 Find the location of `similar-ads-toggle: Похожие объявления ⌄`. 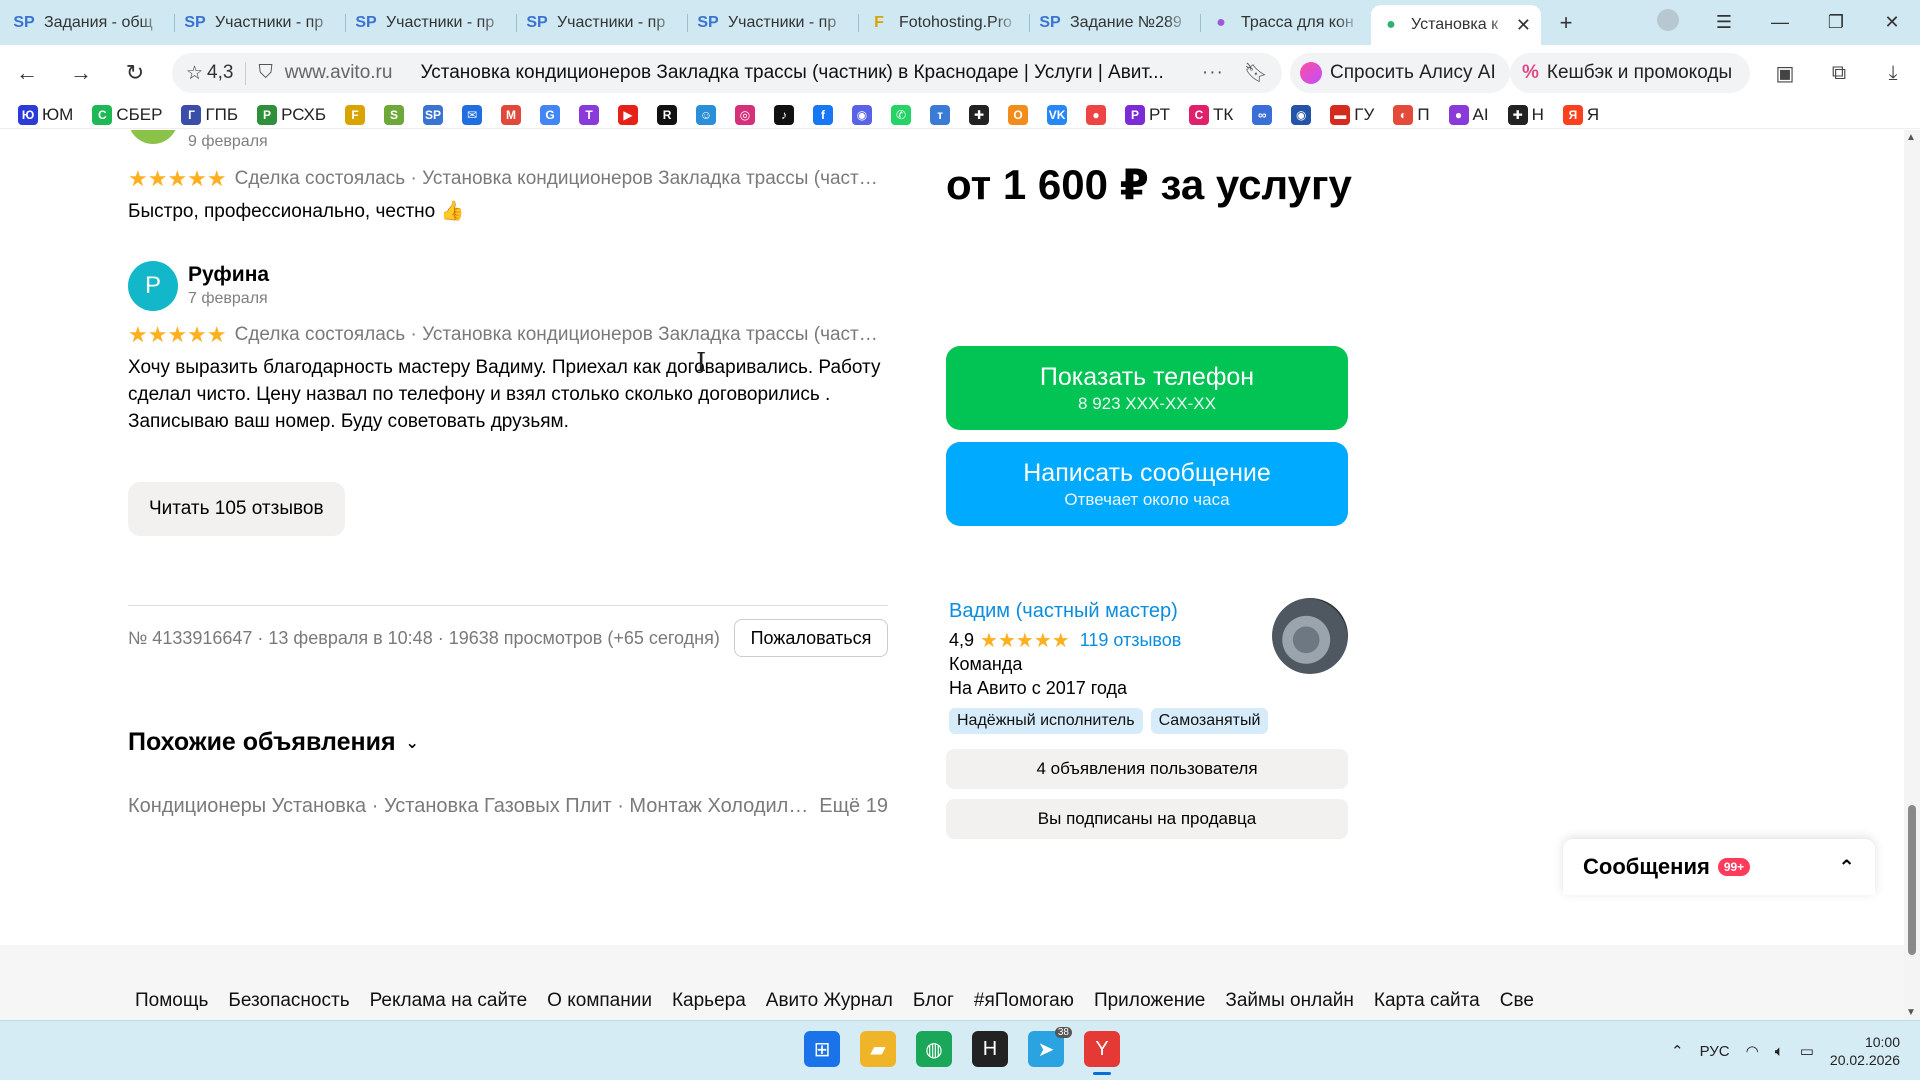

similar-ads-toggle: Похожие объявления ⌄ is located at coordinates (273, 742).